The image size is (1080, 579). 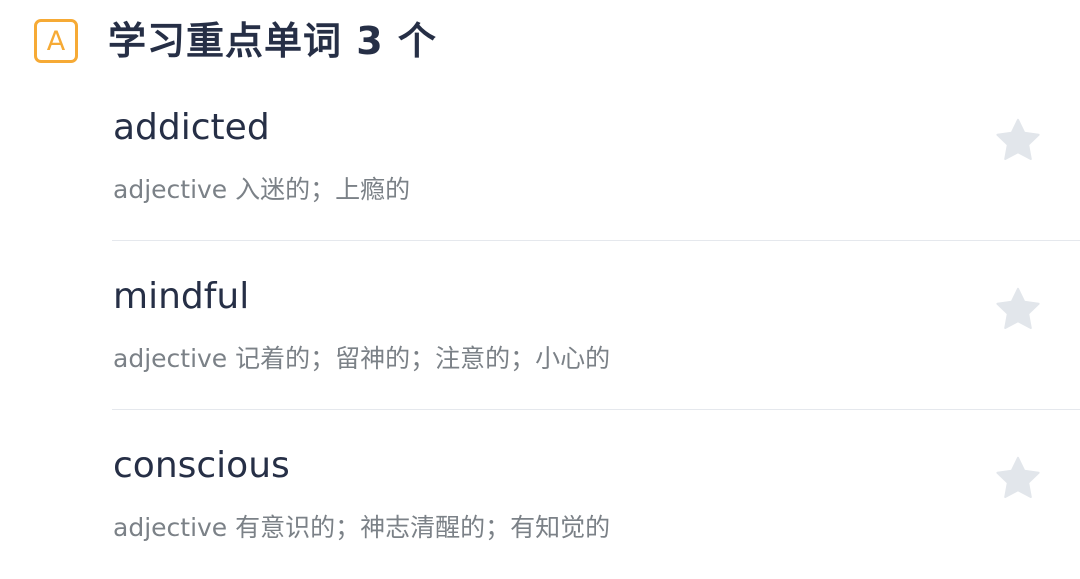 What do you see at coordinates (262, 189) in the screenshot?
I see `word-definition: adjective 入迷的；上瘾的` at bounding box center [262, 189].